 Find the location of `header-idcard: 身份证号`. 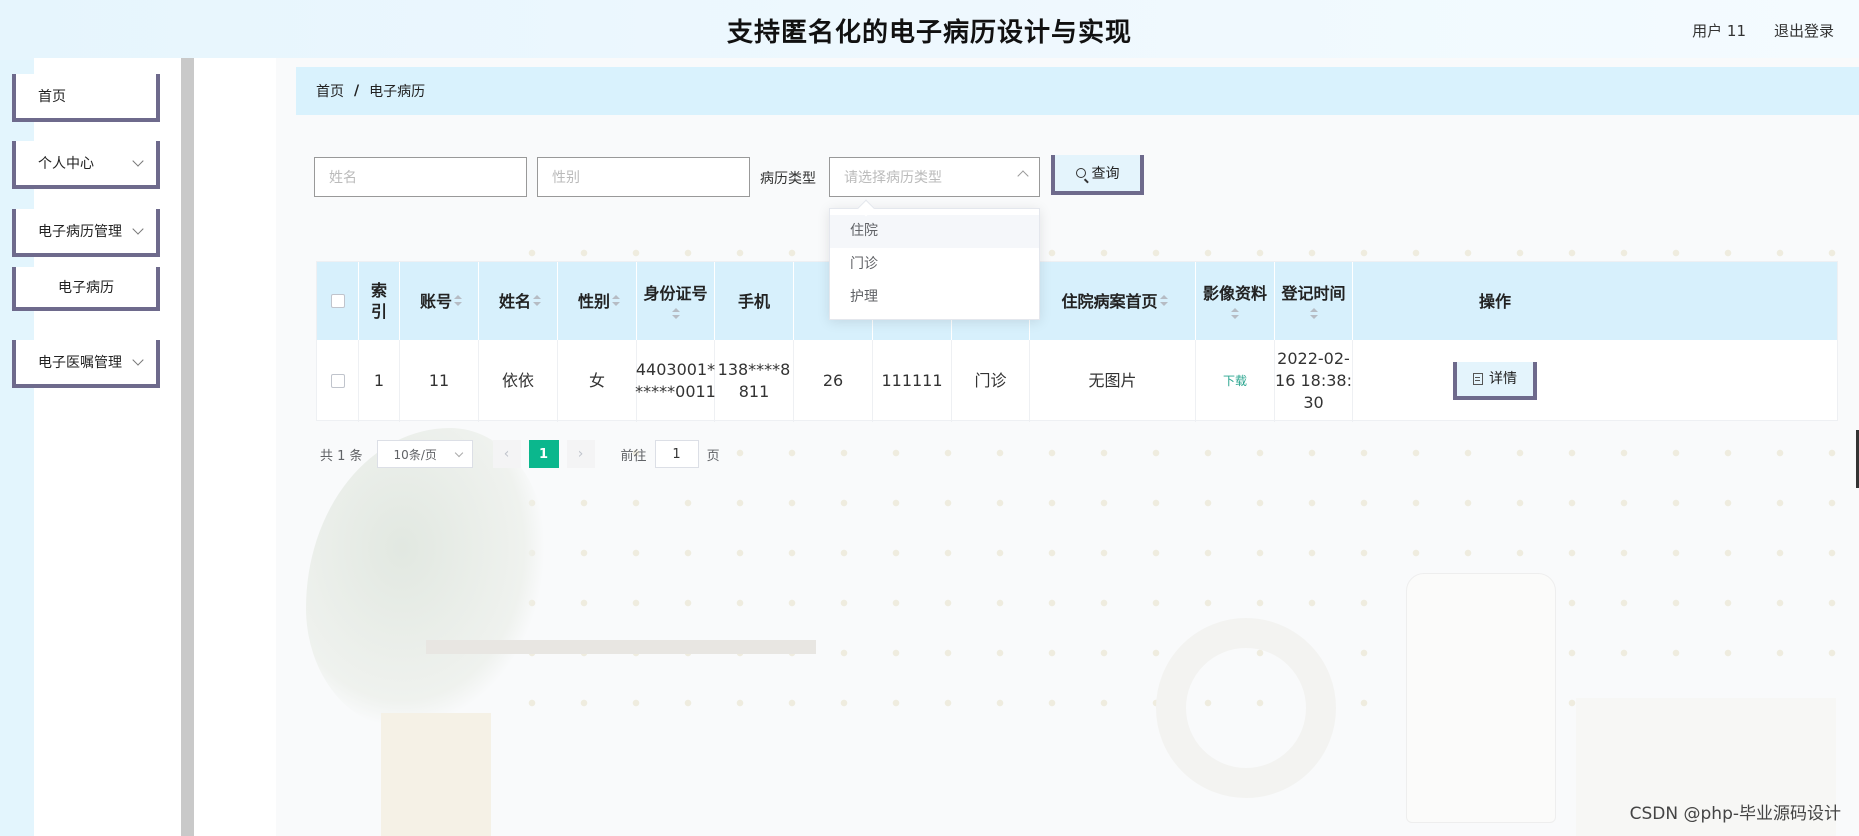

header-idcard: 身份证号 is located at coordinates (676, 301).